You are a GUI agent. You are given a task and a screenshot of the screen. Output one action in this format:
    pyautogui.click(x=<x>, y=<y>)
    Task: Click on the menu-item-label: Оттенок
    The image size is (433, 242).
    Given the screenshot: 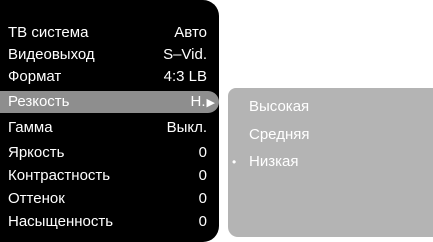 What is the action you would take?
    pyautogui.click(x=36, y=198)
    